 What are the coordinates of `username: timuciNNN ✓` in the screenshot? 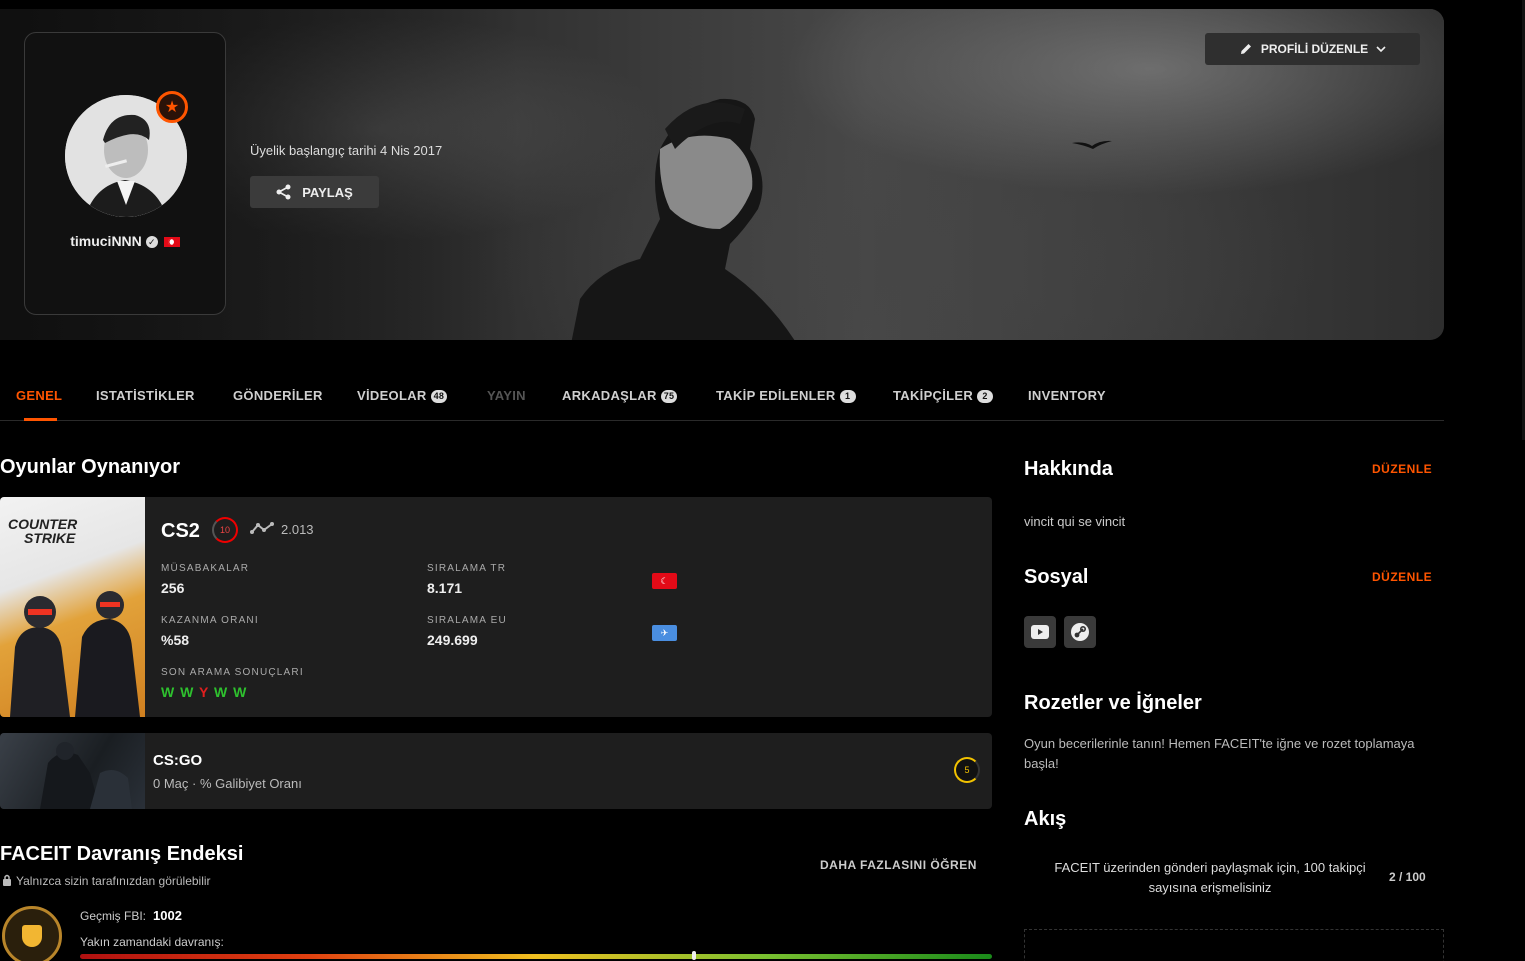 It's located at (125, 241).